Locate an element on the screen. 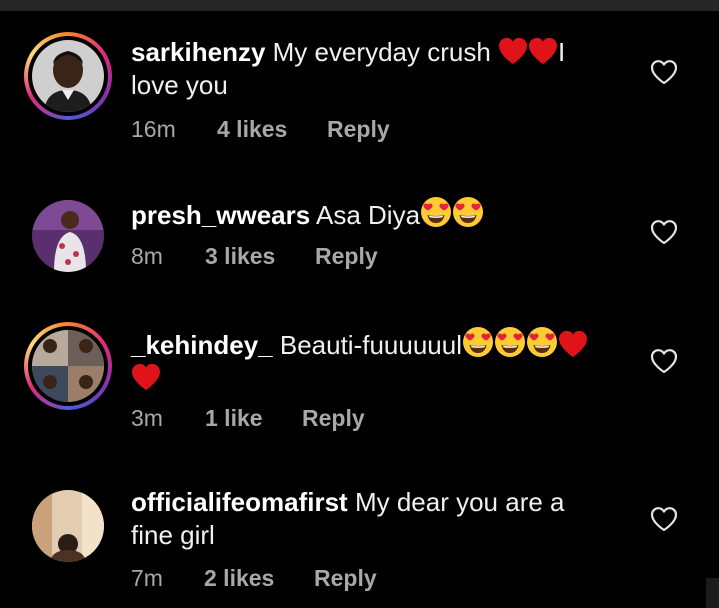 The width and height of the screenshot is (719, 608). comment-username: sarkihenzy is located at coordinates (198, 52).